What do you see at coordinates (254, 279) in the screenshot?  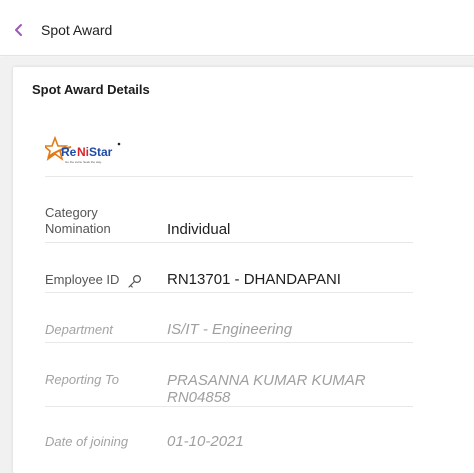 I see `employee-id-value: RN13701 - DHANDAPANI` at bounding box center [254, 279].